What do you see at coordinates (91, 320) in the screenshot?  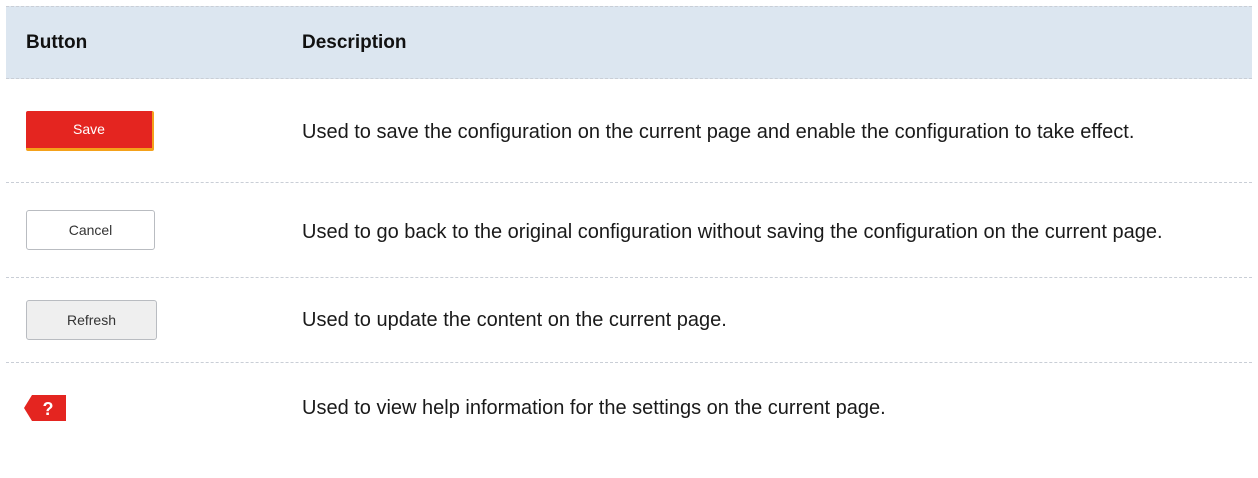 I see `refresh-button: Refresh` at bounding box center [91, 320].